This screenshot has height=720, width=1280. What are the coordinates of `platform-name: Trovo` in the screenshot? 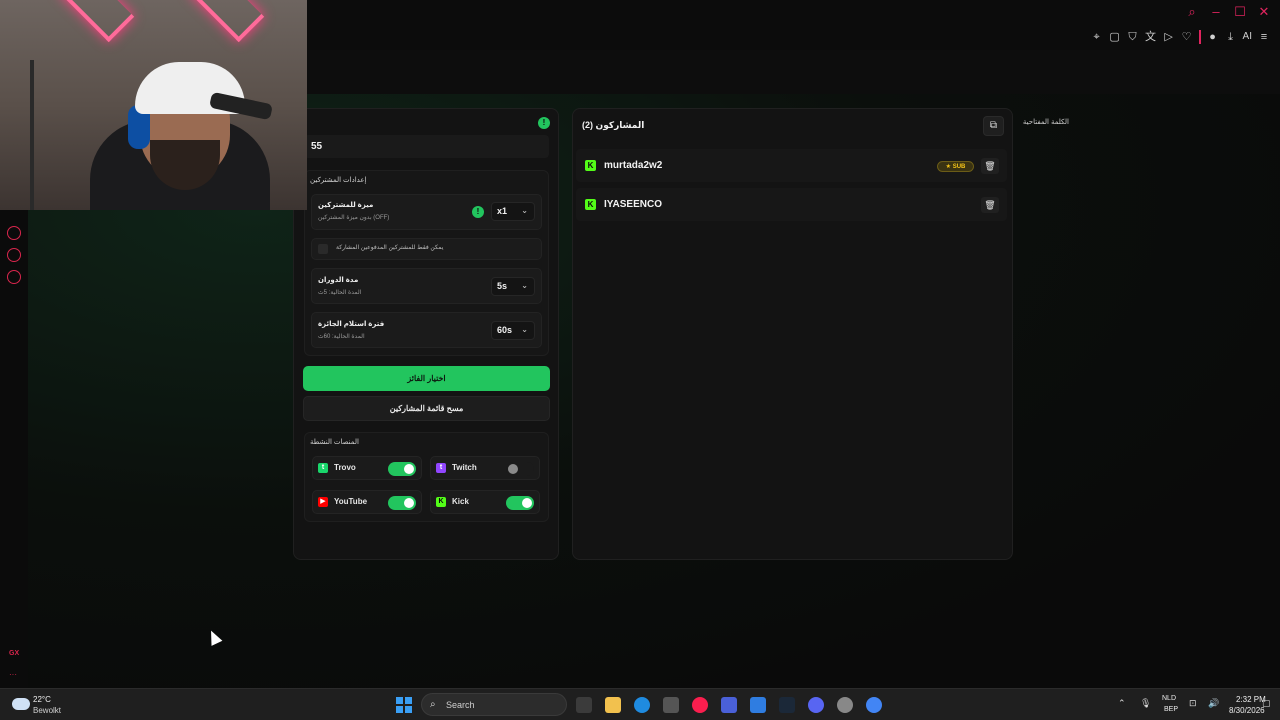 It's located at (345, 467).